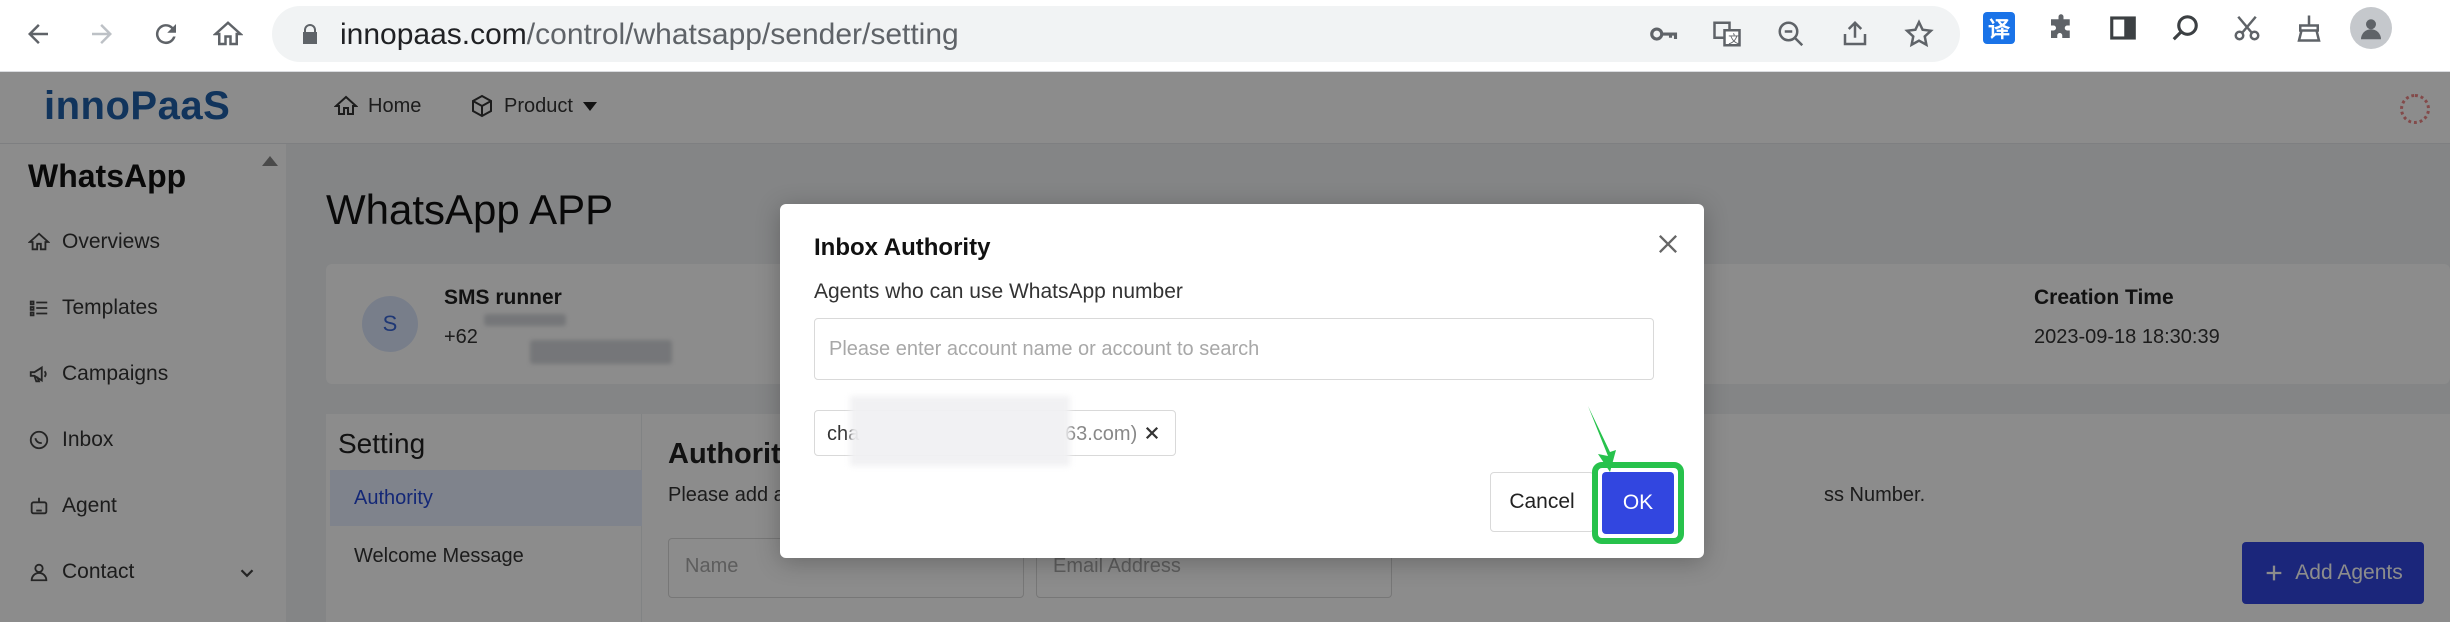 The image size is (2450, 622). I want to click on forward-button, so click(102, 34).